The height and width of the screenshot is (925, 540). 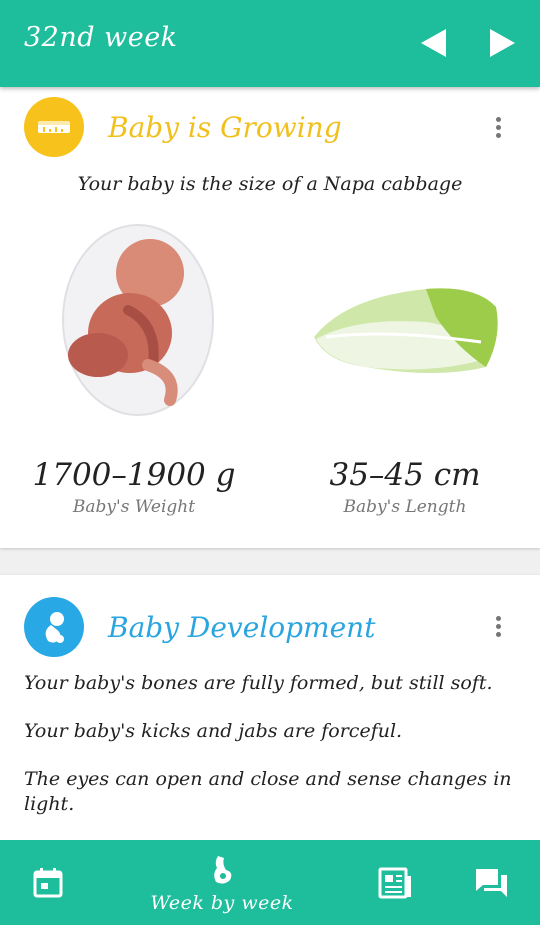 I want to click on development-card-title: Baby Development, so click(x=242, y=627).